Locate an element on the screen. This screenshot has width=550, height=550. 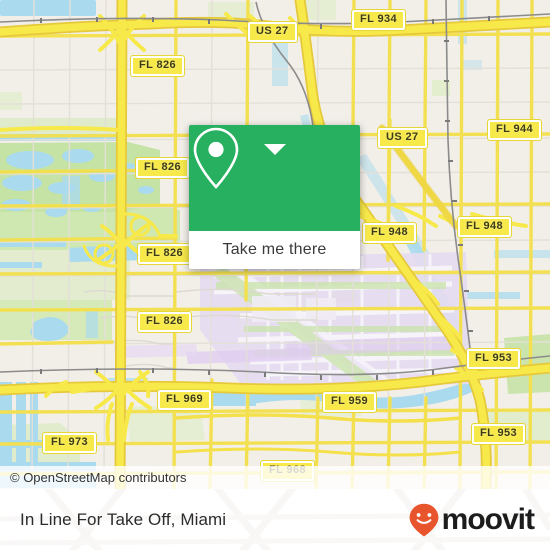
popup-card-pointer is located at coordinates (275, 149).